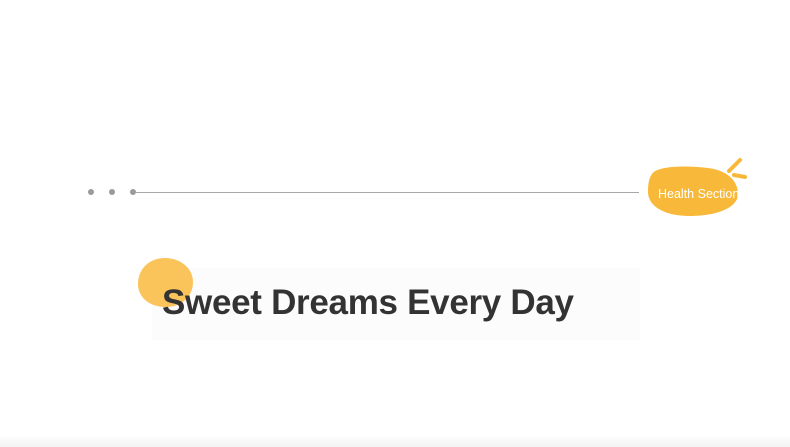 The height and width of the screenshot is (447, 790). Describe the element at coordinates (737, 168) in the screenshot. I see `sparkle-rays-icon` at that location.